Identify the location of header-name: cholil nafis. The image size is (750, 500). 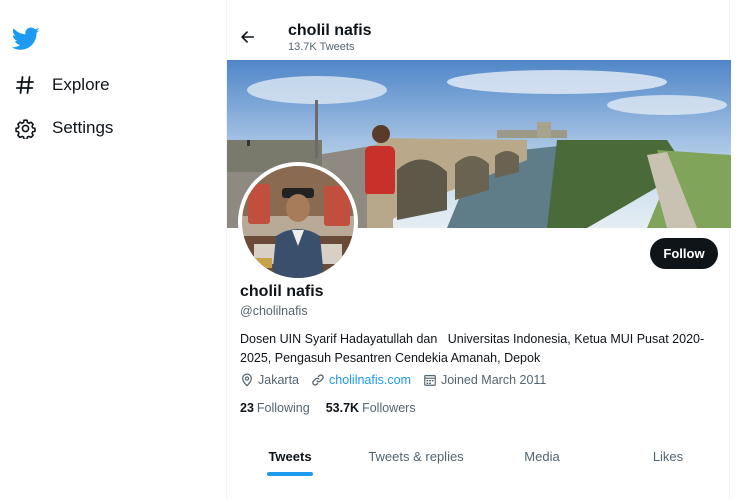
(330, 30).